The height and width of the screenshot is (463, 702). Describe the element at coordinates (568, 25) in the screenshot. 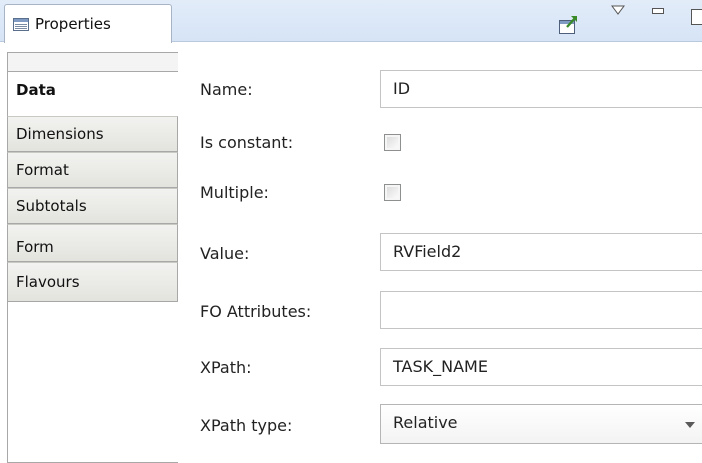

I see `pin-to-selection-icon` at that location.